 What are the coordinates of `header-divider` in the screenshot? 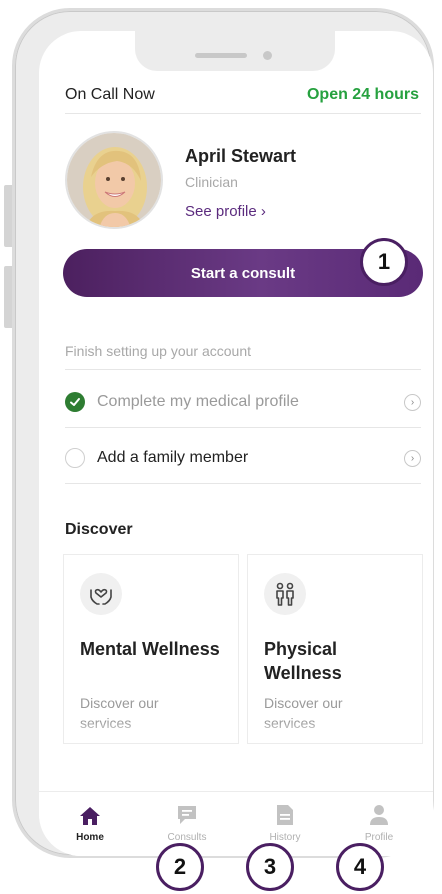 It's located at (243, 113).